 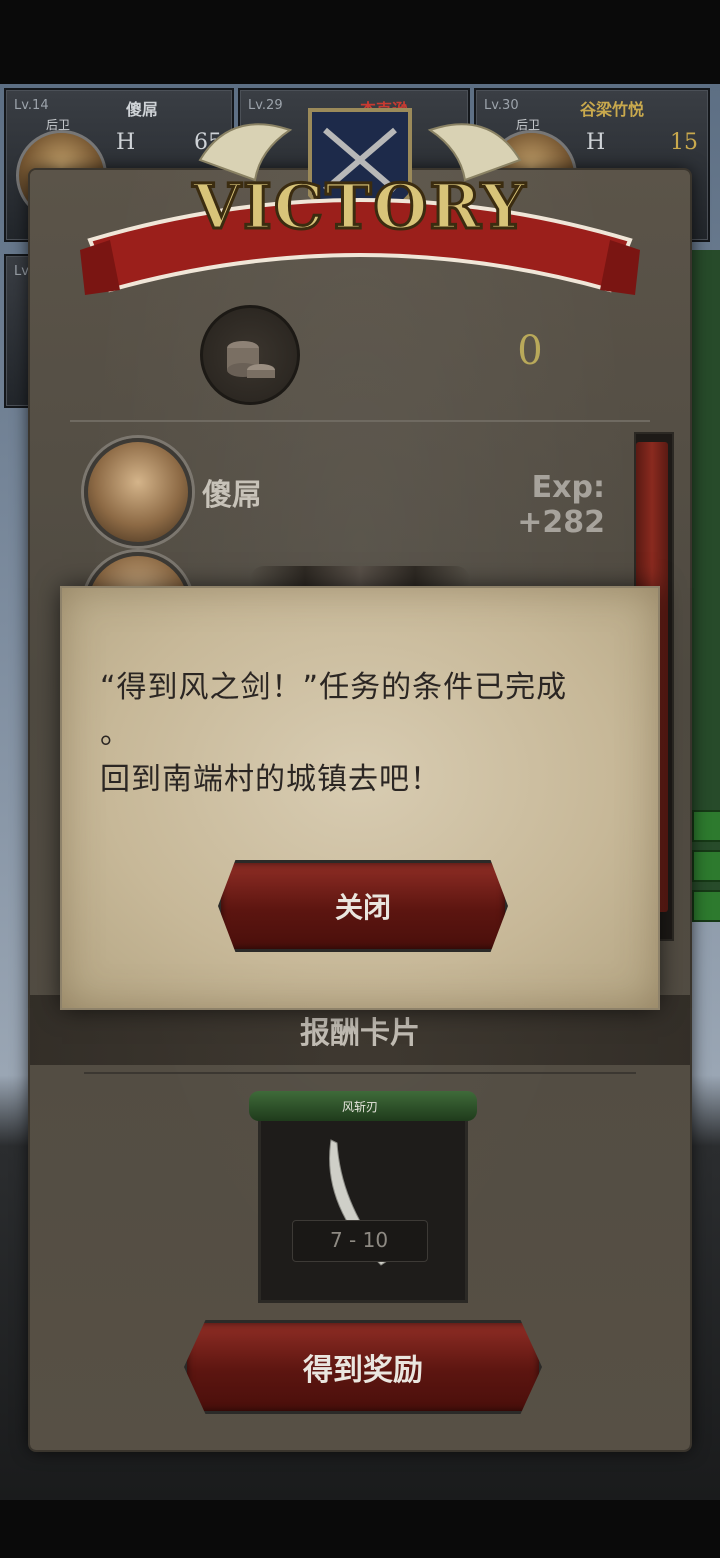 What do you see at coordinates (561, 505) in the screenshot?
I see `member-exp: Exp: +282` at bounding box center [561, 505].